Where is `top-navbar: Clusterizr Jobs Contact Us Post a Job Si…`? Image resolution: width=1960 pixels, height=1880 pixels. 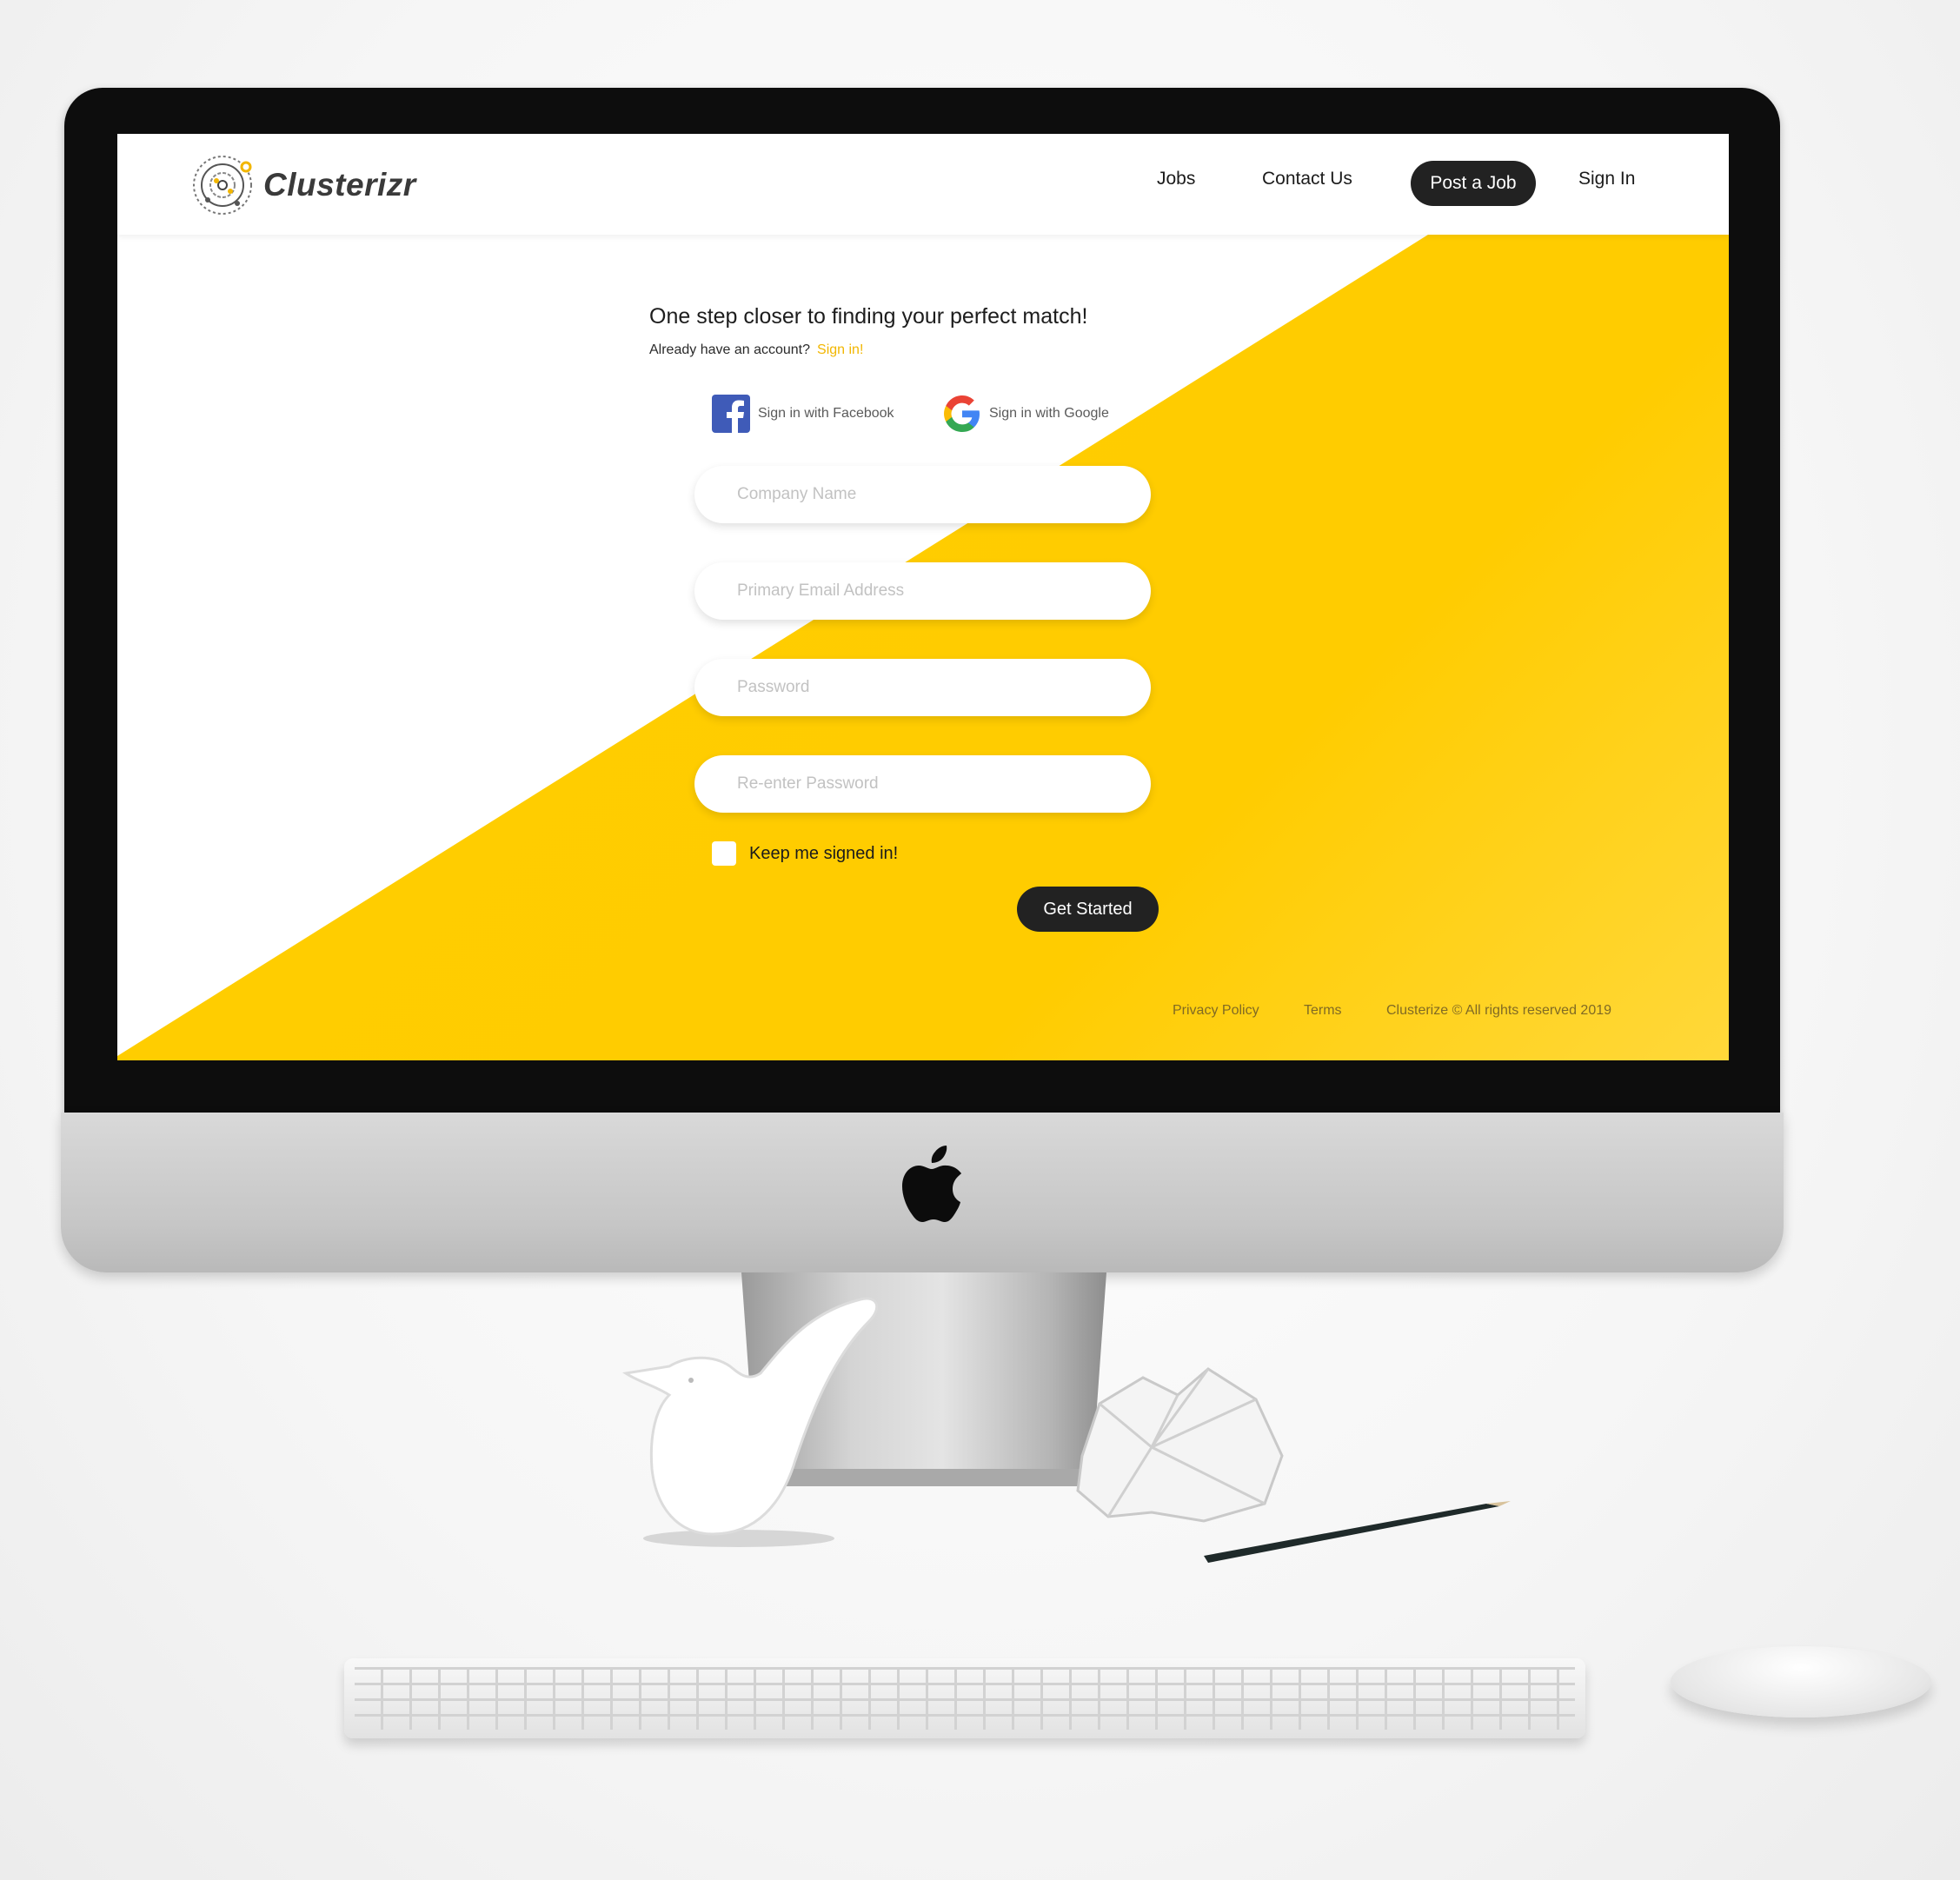 top-navbar: Clusterizr Jobs Contact Us Post a Job Si… is located at coordinates (923, 184).